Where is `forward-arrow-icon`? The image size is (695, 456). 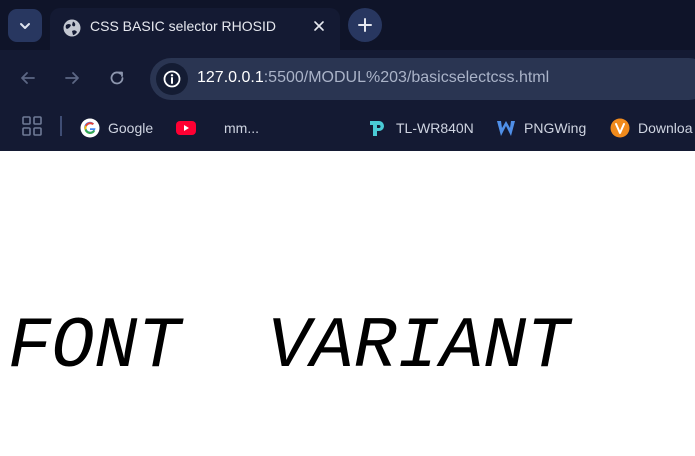
forward-arrow-icon is located at coordinates (72, 78).